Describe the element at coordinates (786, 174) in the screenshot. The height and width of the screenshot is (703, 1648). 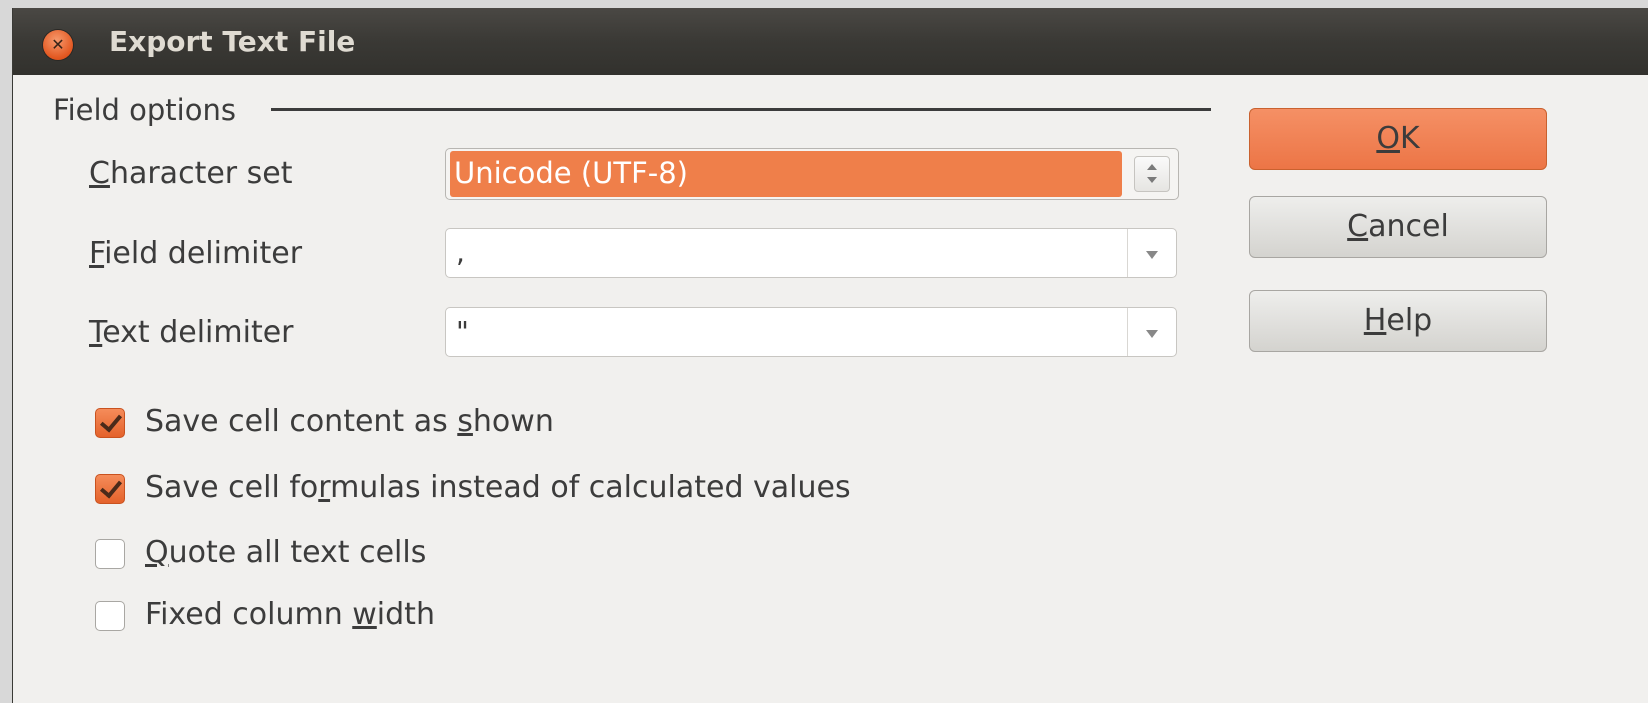
I see `character-set-selected-option: Unicode (UTF-8)` at that location.